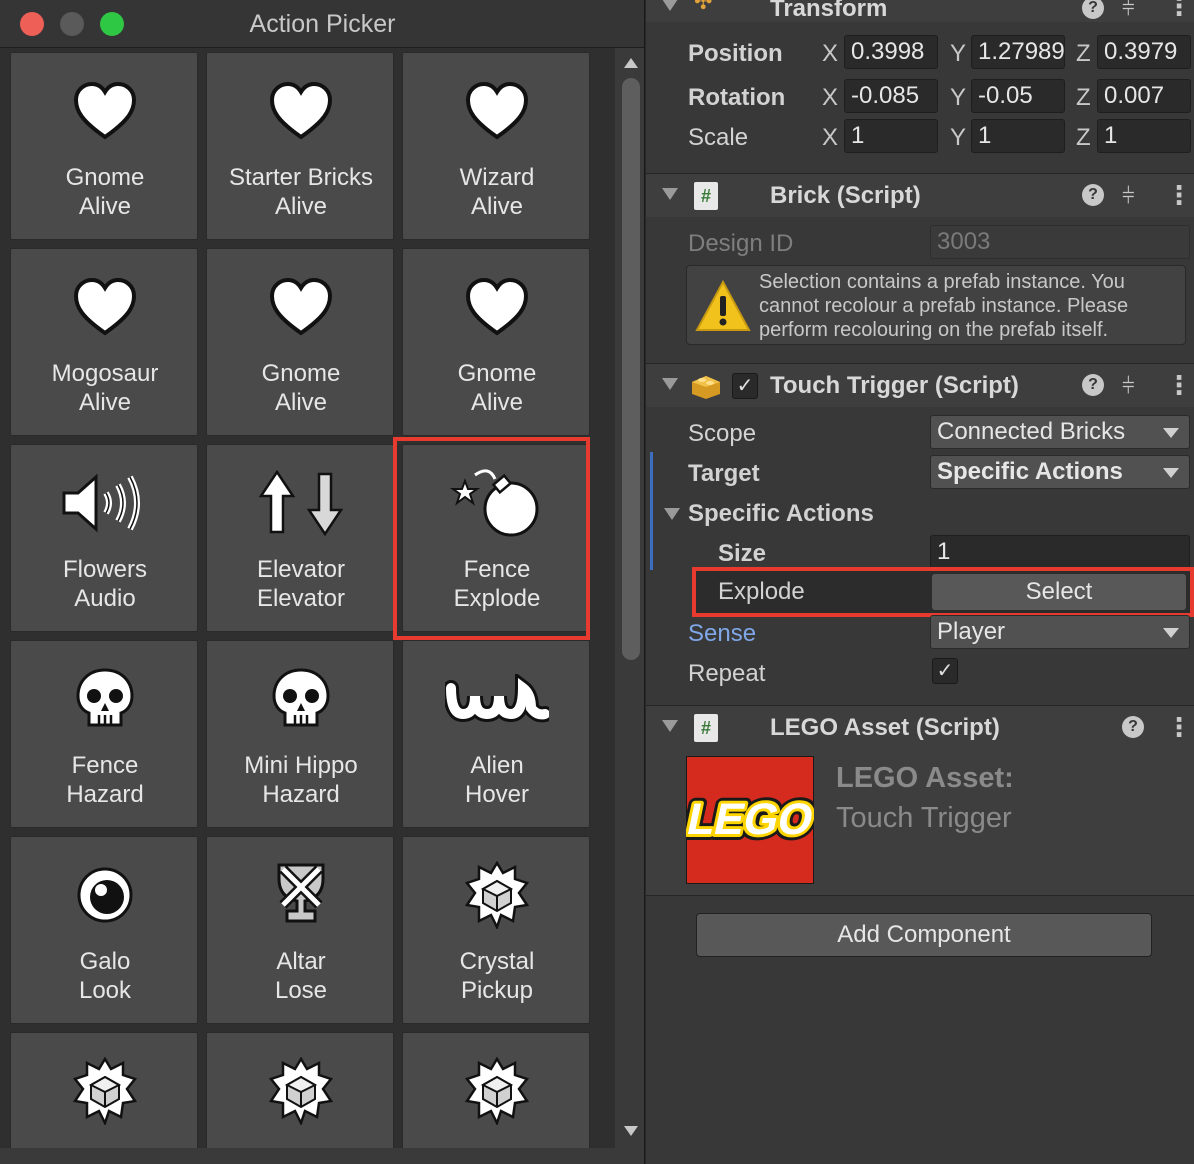 The height and width of the screenshot is (1164, 1194). Describe the element at coordinates (1060, 552) in the screenshot. I see `size-field: 1` at that location.